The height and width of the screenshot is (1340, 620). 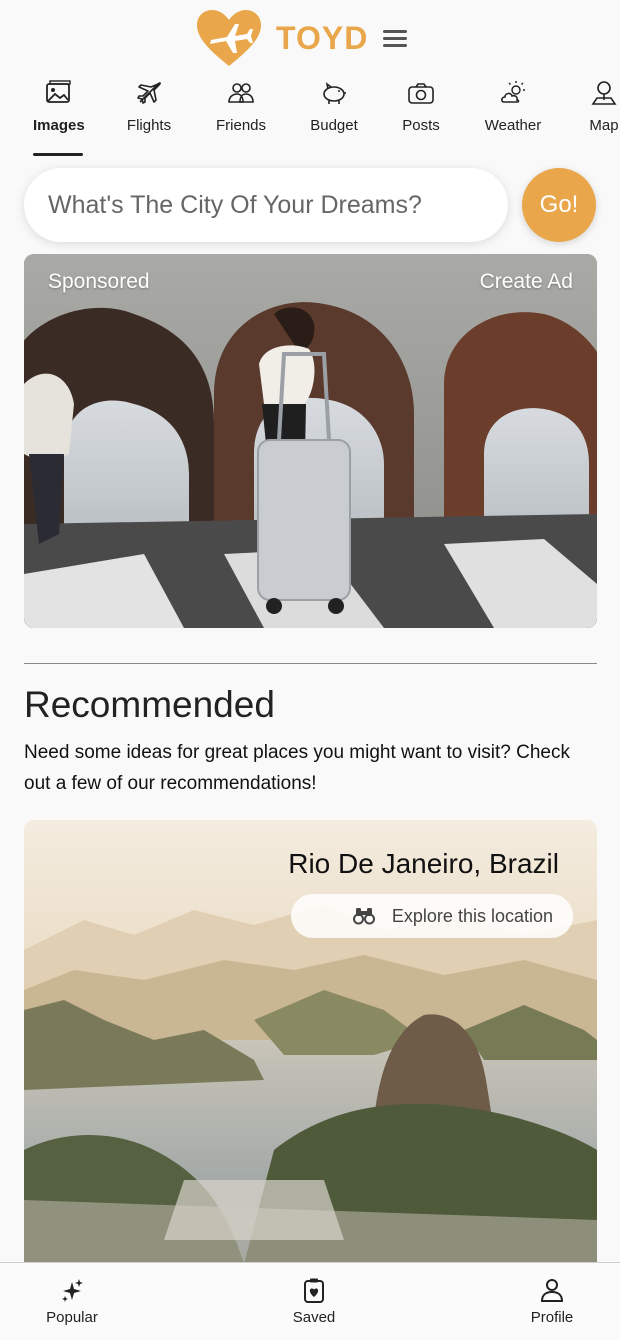 What do you see at coordinates (421, 93) in the screenshot?
I see `camera-icon` at bounding box center [421, 93].